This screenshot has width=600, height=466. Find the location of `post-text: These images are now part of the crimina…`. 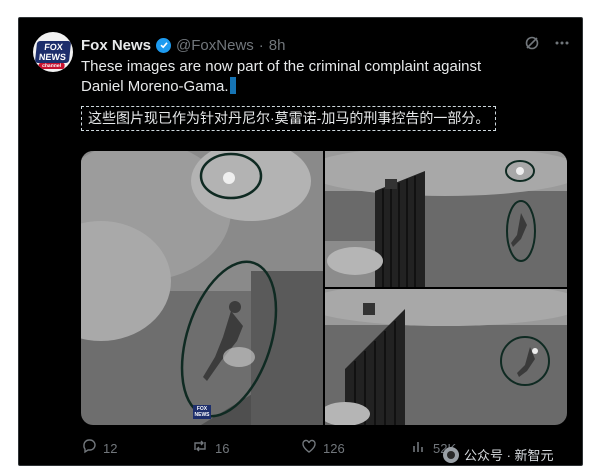

post-text: These images are now part of the crimina… is located at coordinates (281, 76).